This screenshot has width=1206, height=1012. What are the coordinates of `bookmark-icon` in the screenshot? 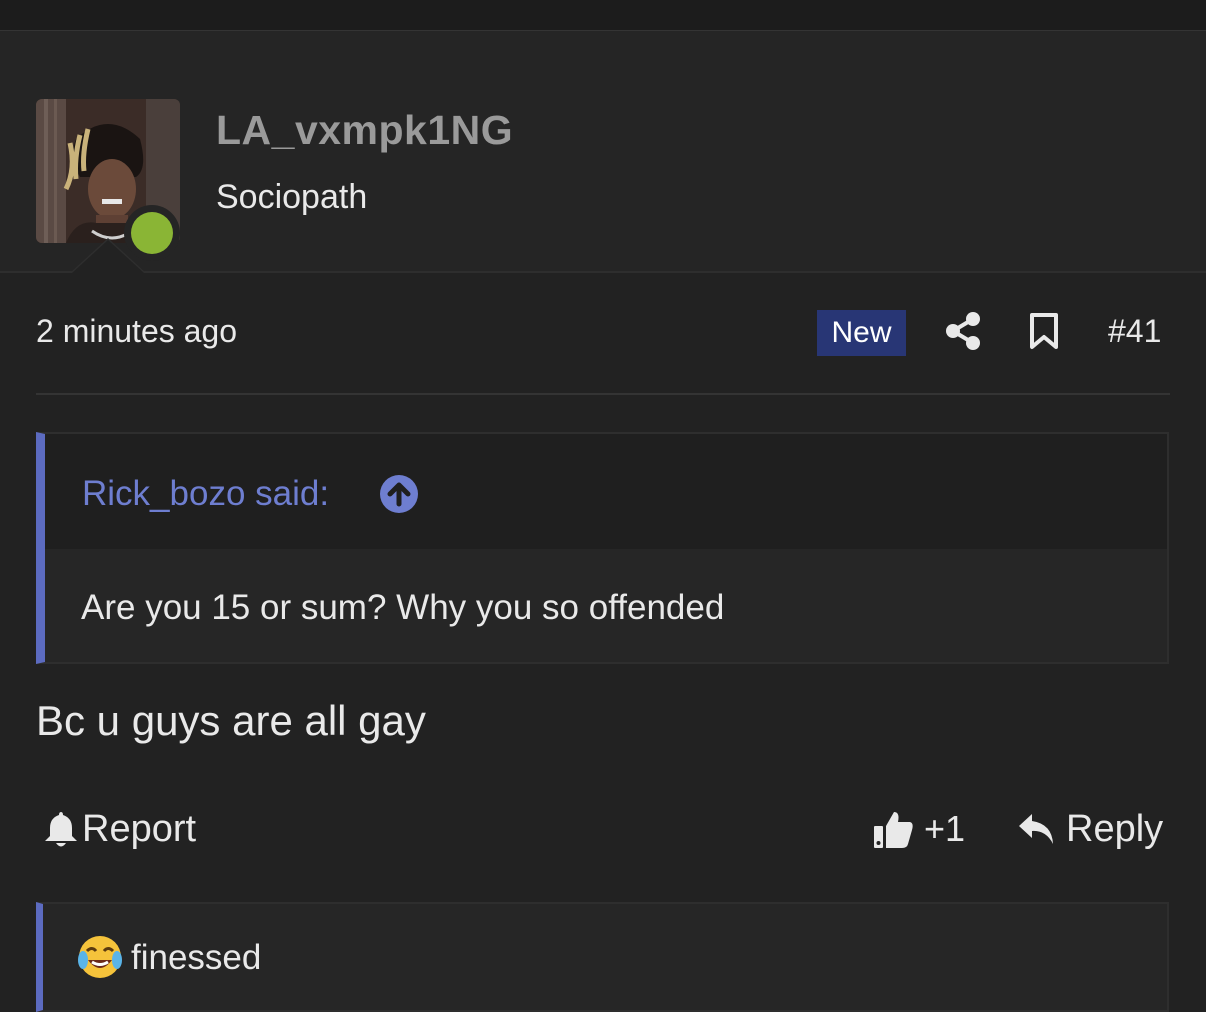 It's located at (1044, 331).